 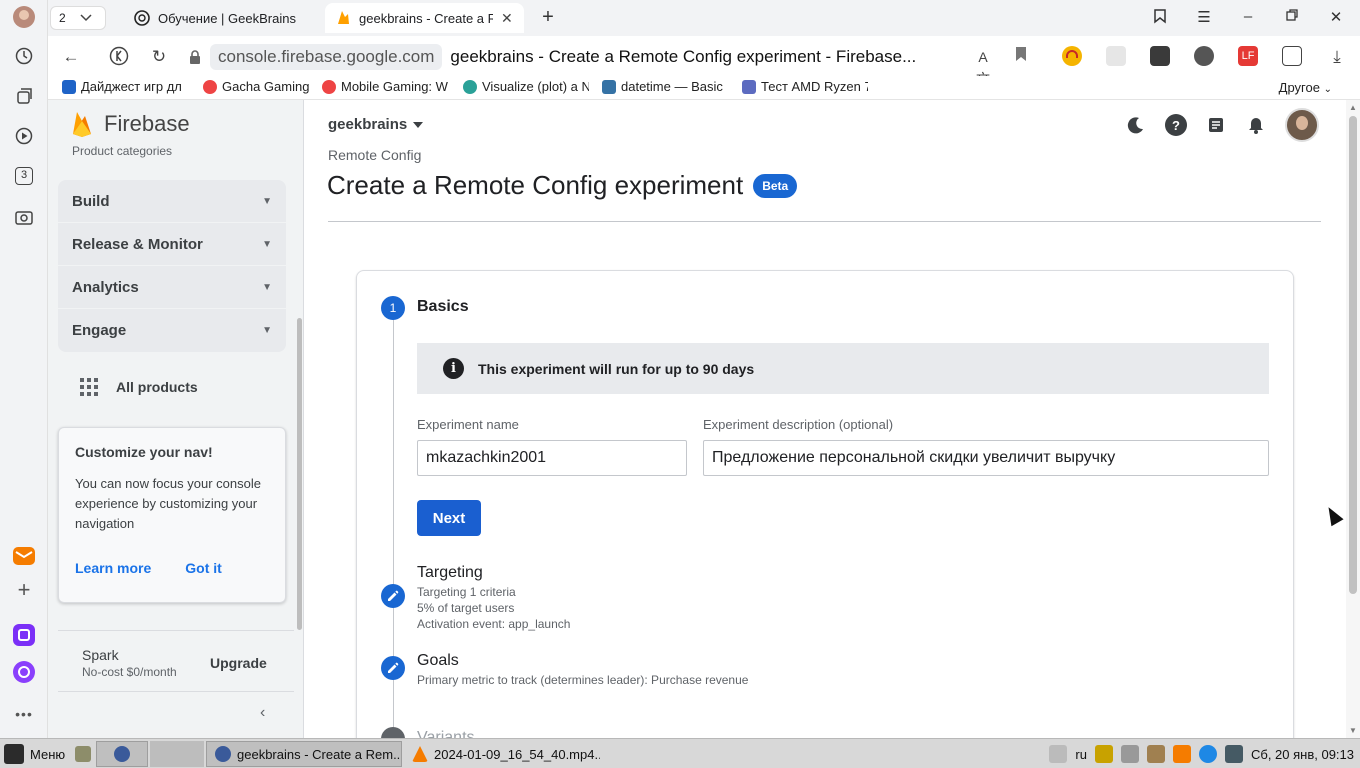 What do you see at coordinates (1160, 56) in the screenshot?
I see `extension-palette-icon` at bounding box center [1160, 56].